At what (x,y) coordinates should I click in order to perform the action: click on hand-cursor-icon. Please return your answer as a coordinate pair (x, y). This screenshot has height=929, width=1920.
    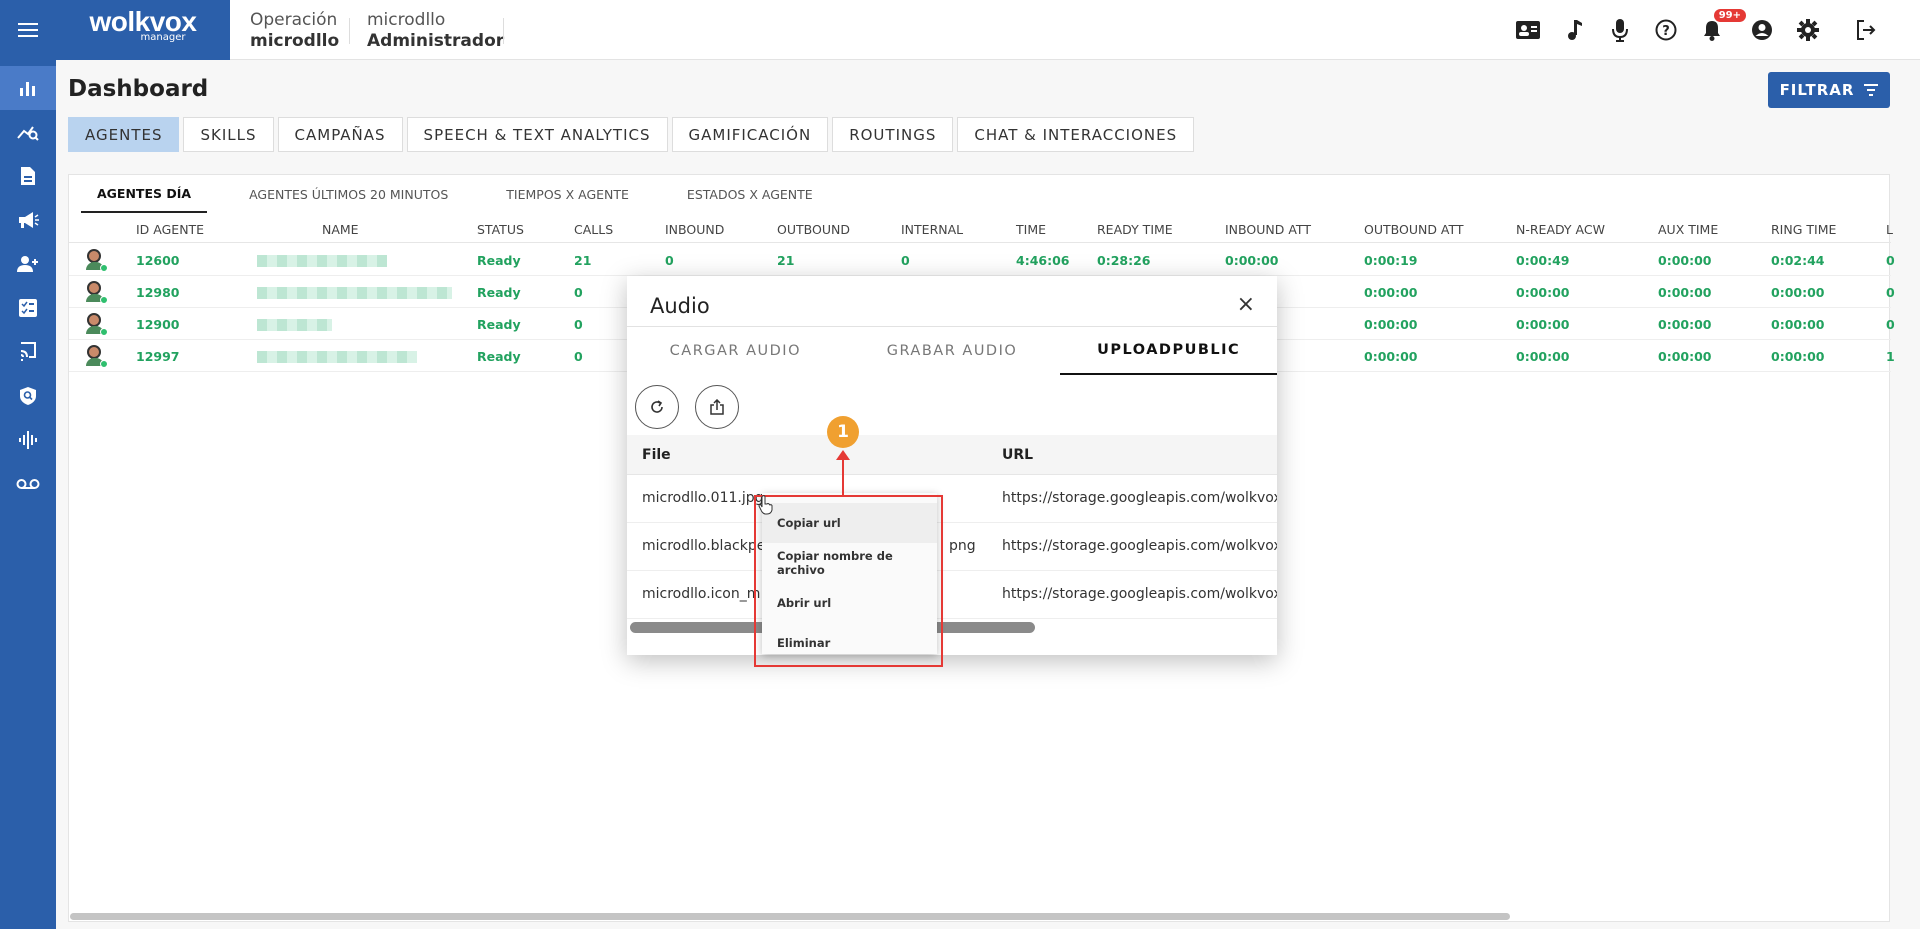
    Looking at the image, I should click on (765, 505).